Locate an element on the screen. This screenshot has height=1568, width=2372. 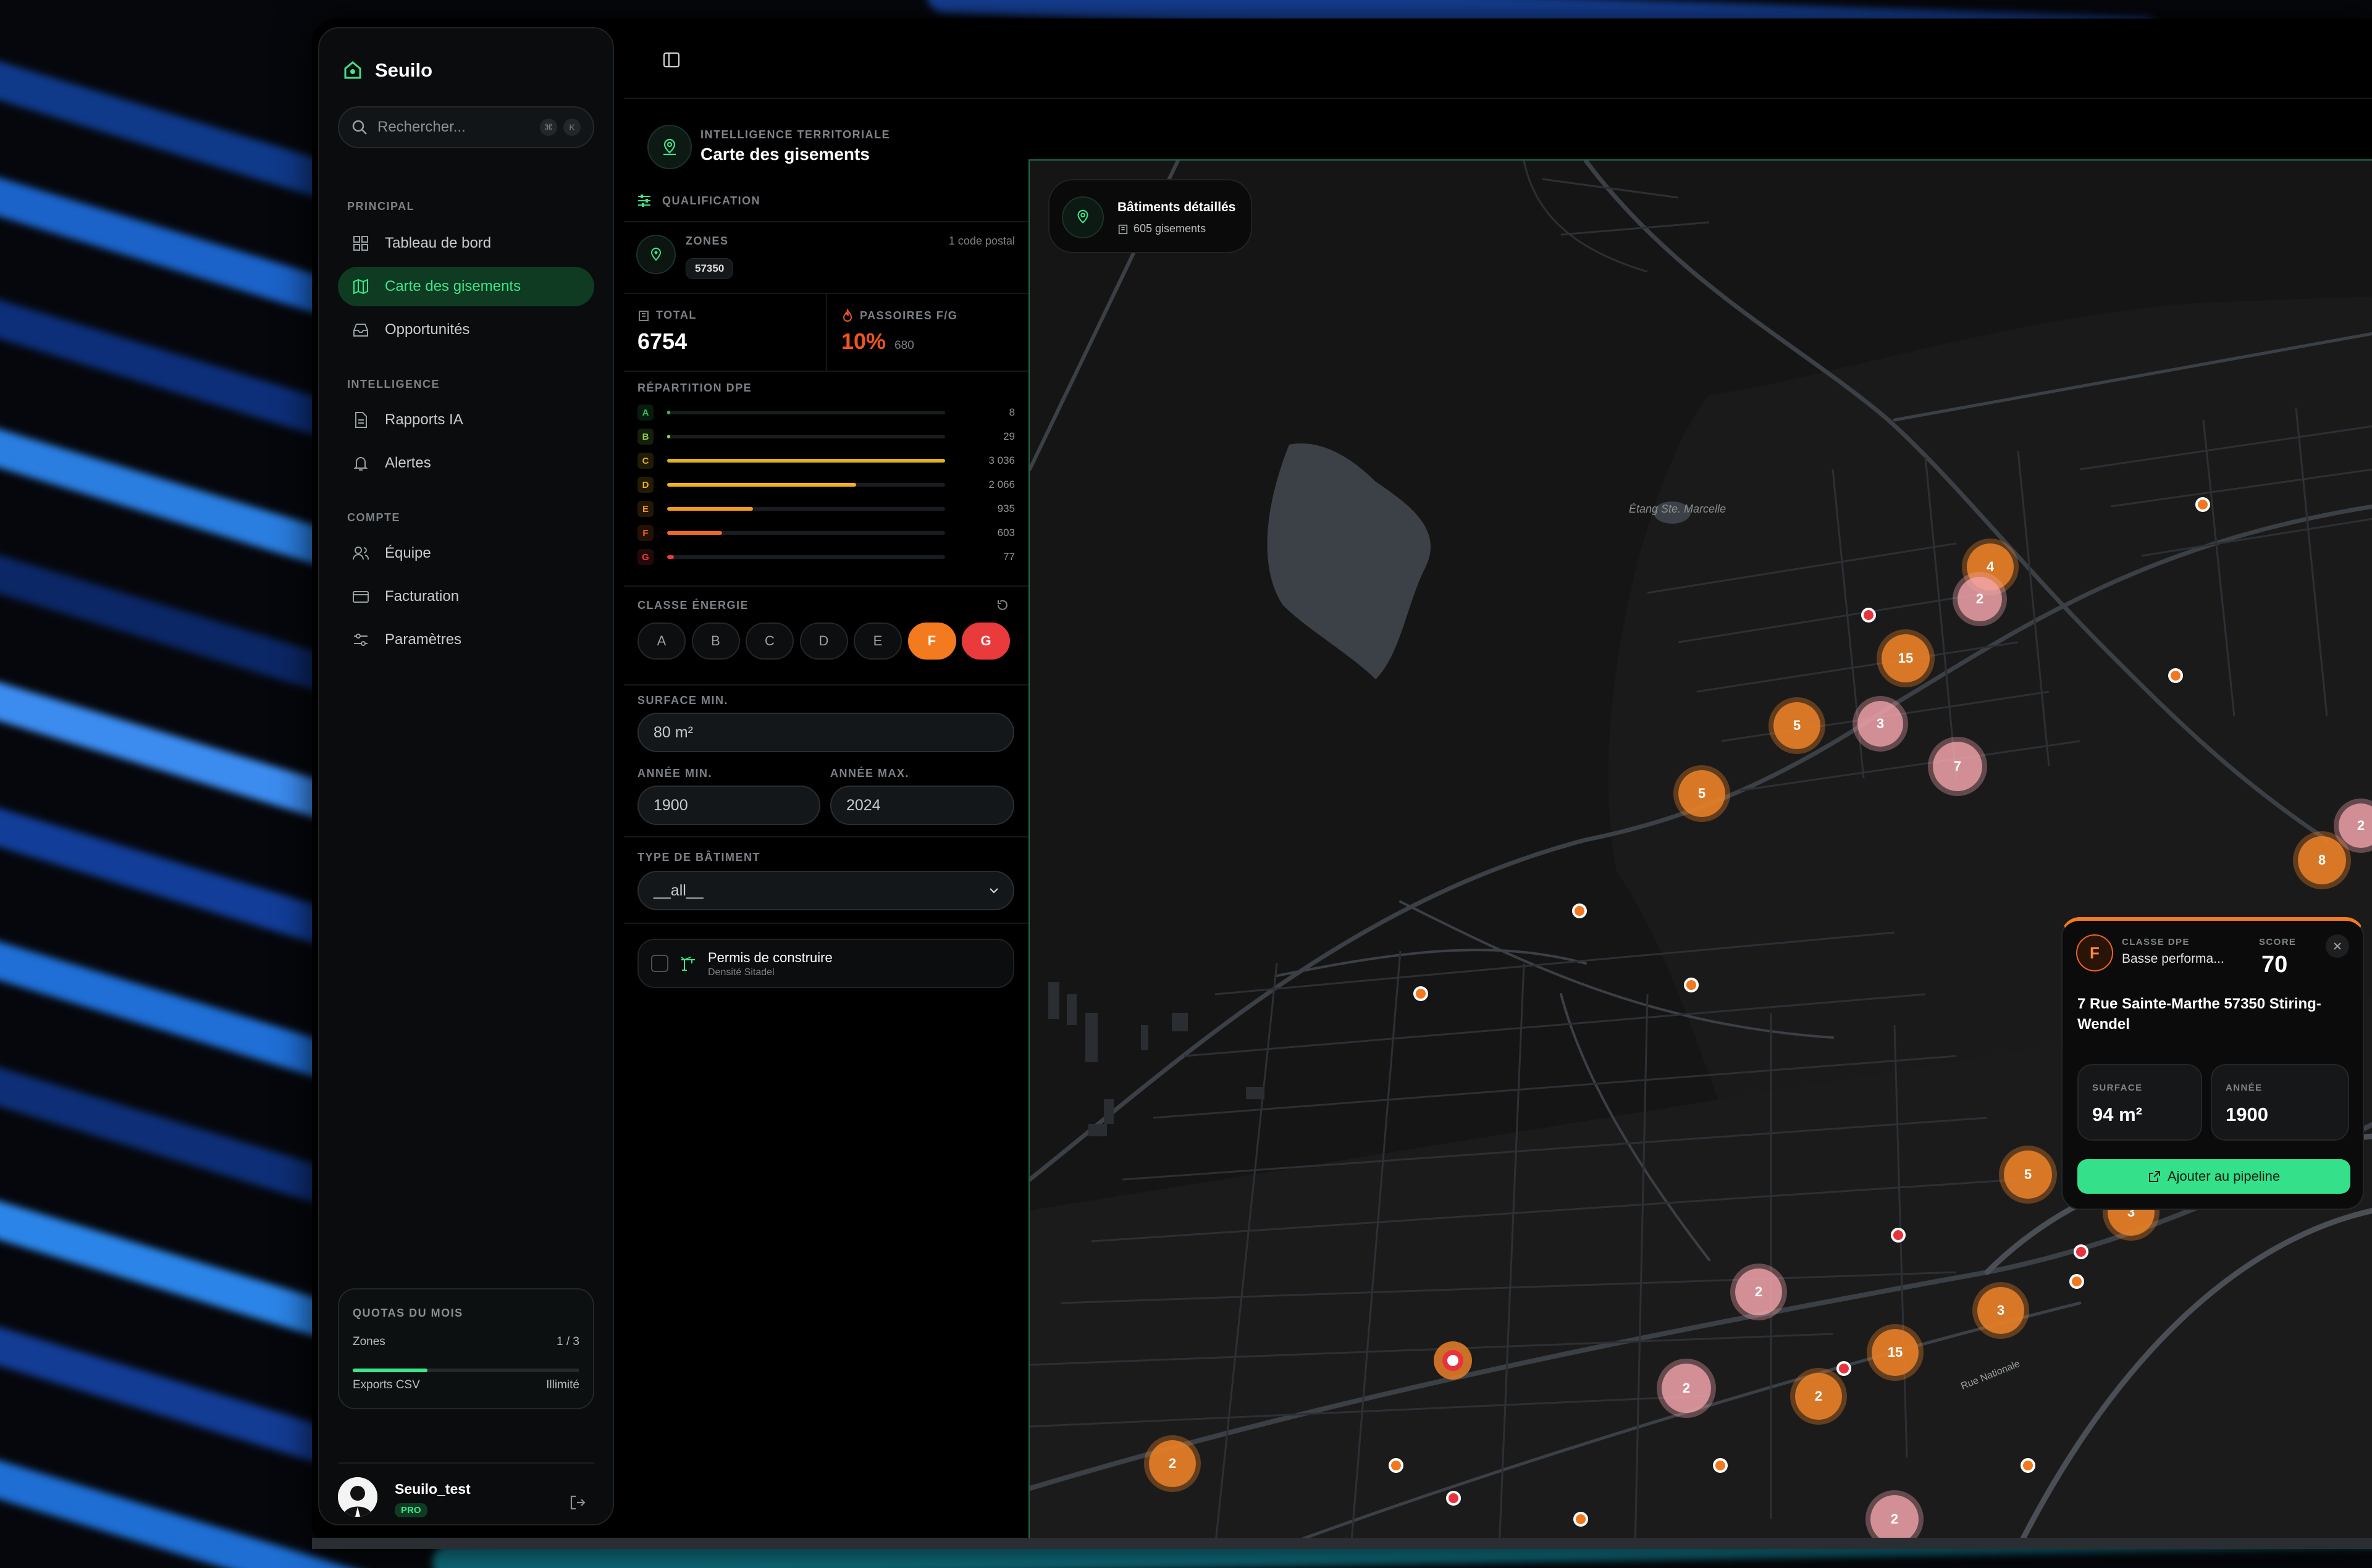
dpe-class-badge: F is located at coordinates (645, 533).